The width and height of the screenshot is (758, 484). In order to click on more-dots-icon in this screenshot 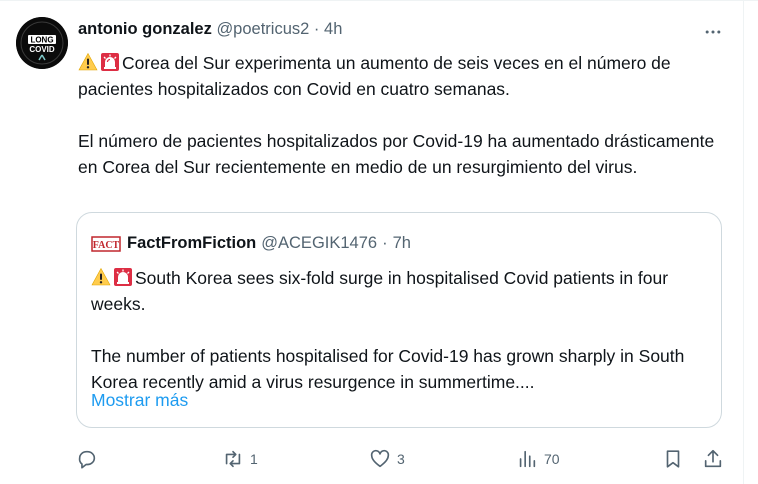, I will do `click(713, 32)`.